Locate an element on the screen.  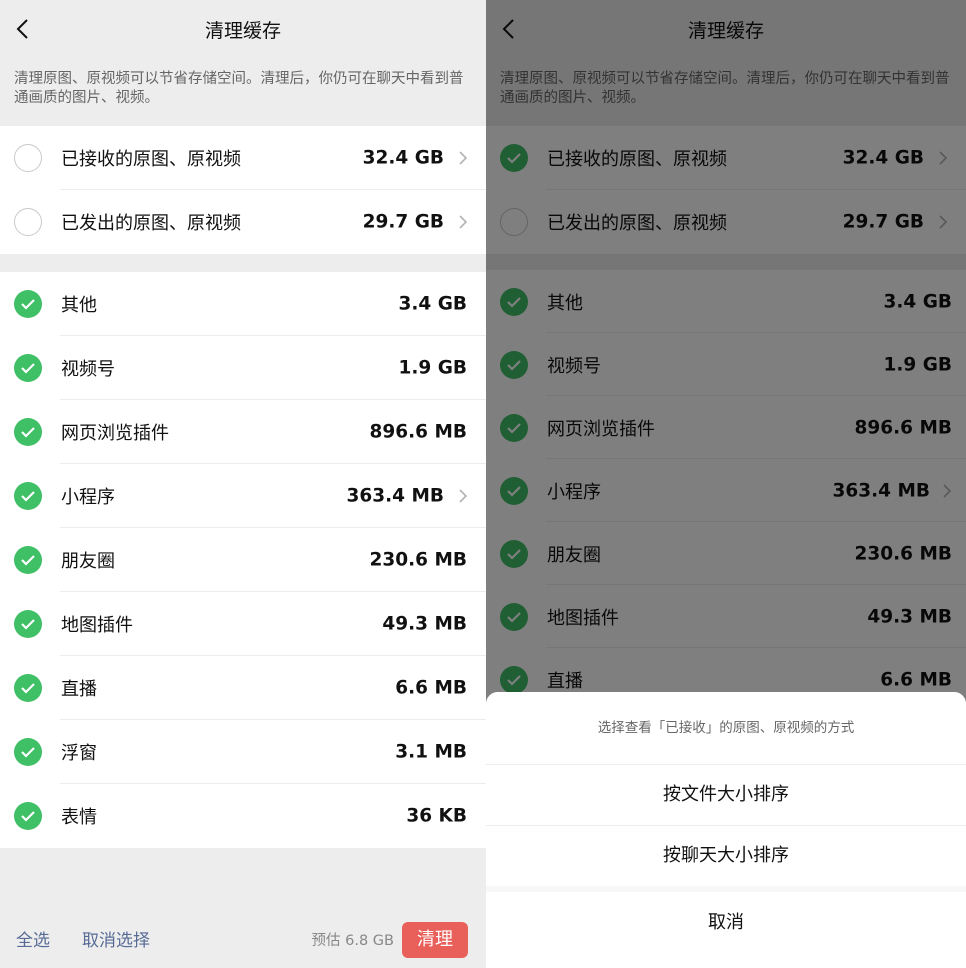
row-size: 32.4 GB is located at coordinates (403, 158).